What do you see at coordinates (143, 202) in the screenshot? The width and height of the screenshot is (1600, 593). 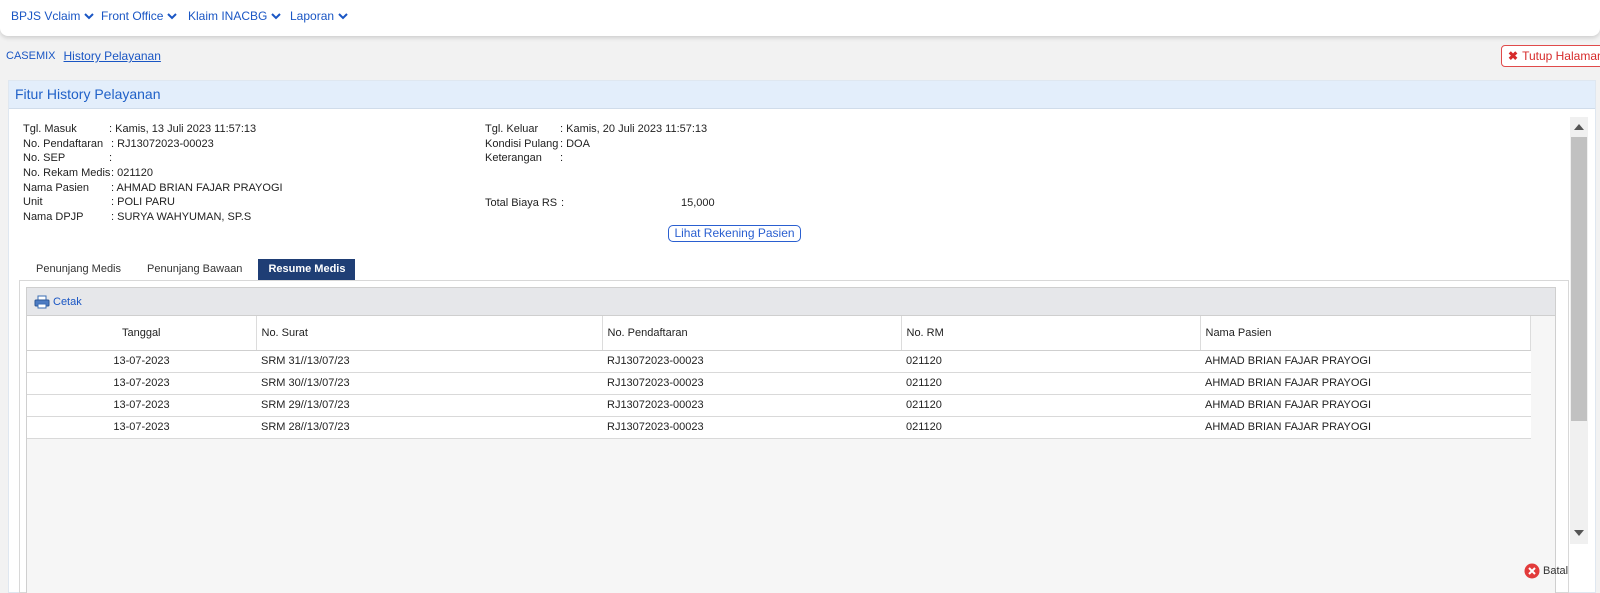 I see `info-value: : POLI PARU` at bounding box center [143, 202].